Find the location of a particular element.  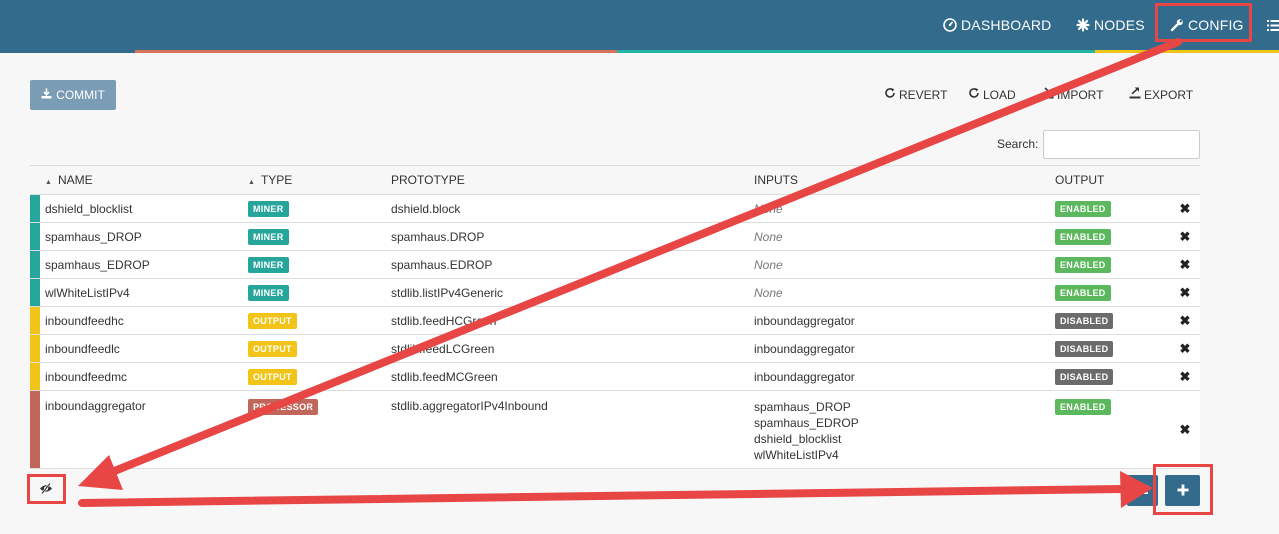

node-input-item: inboundaggregator is located at coordinates (804, 376).